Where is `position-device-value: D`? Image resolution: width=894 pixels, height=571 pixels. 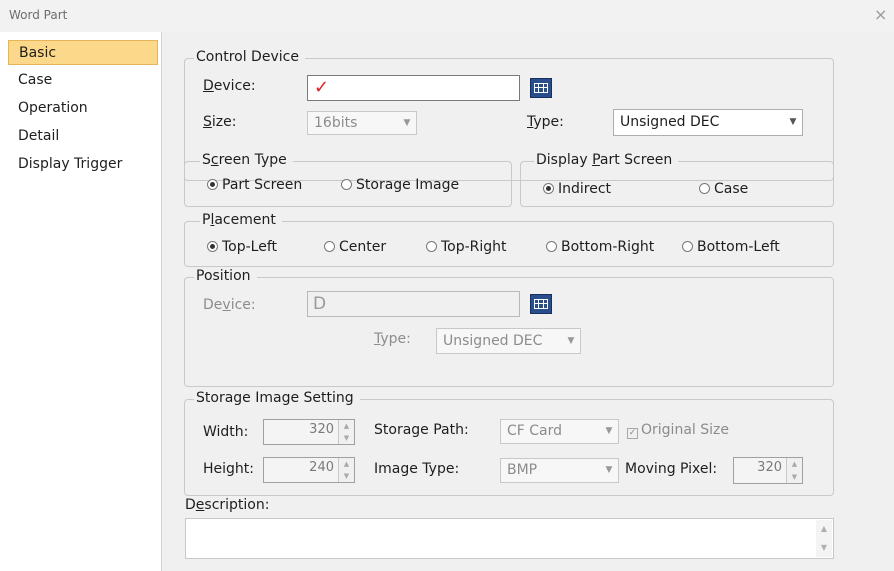 position-device-value: D is located at coordinates (320, 304).